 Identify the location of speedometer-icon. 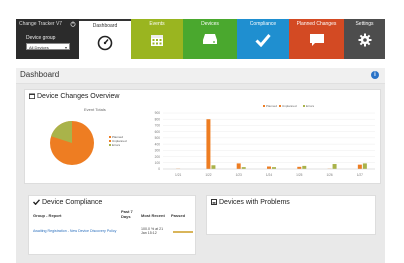
(105, 43).